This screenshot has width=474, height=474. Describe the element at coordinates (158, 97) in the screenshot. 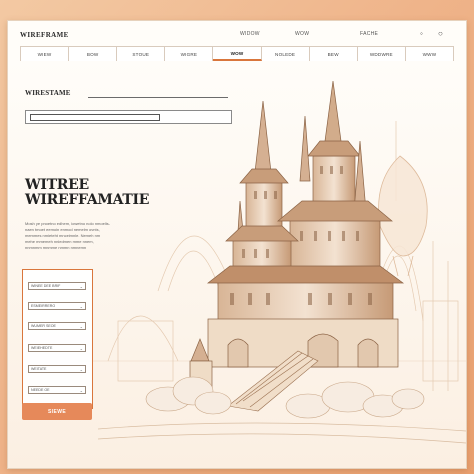

I see `hero-label-rule` at that location.